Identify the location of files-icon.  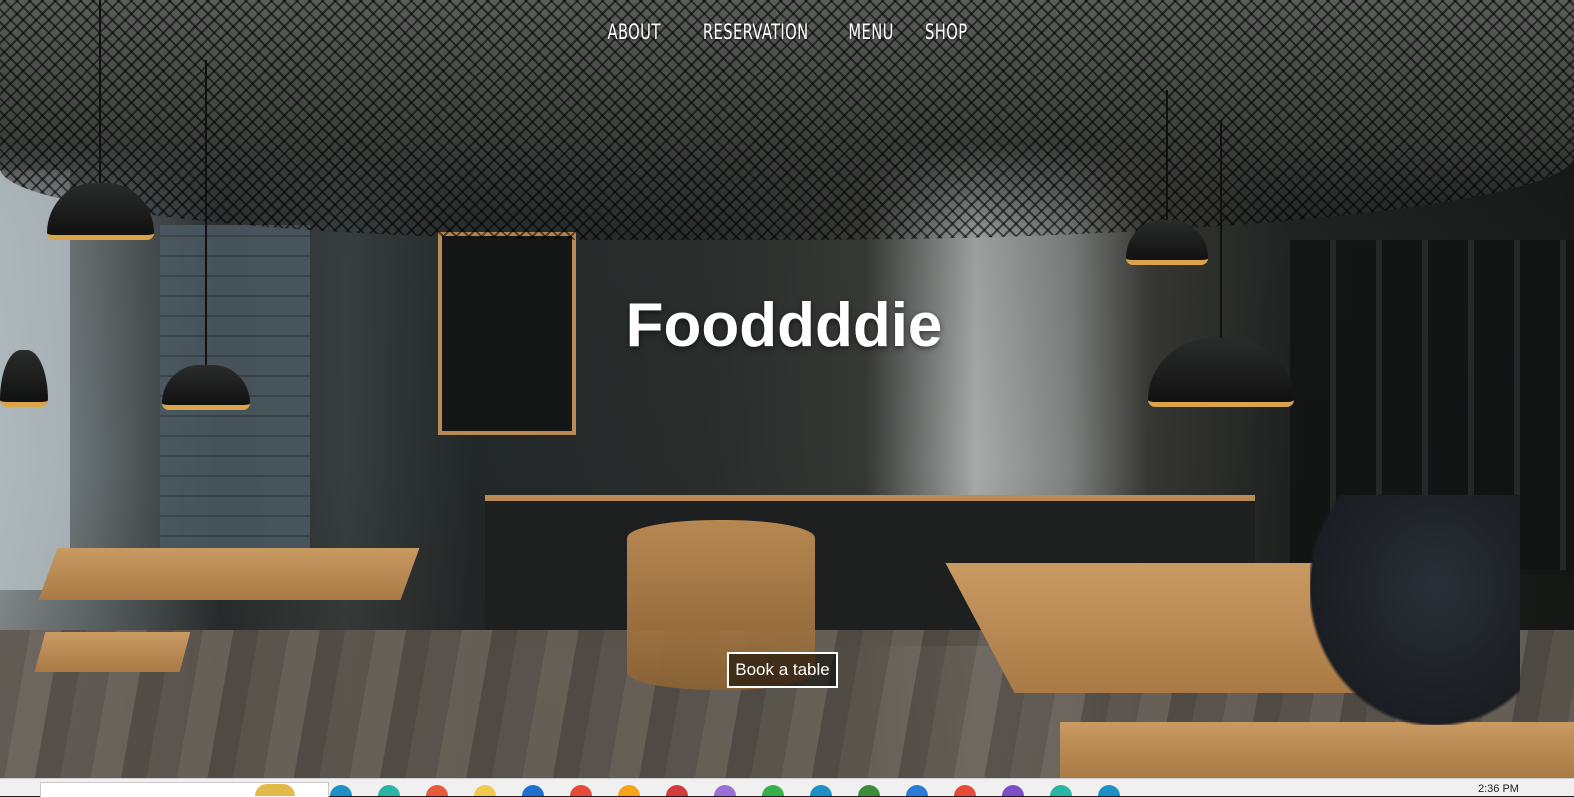
(485, 790).